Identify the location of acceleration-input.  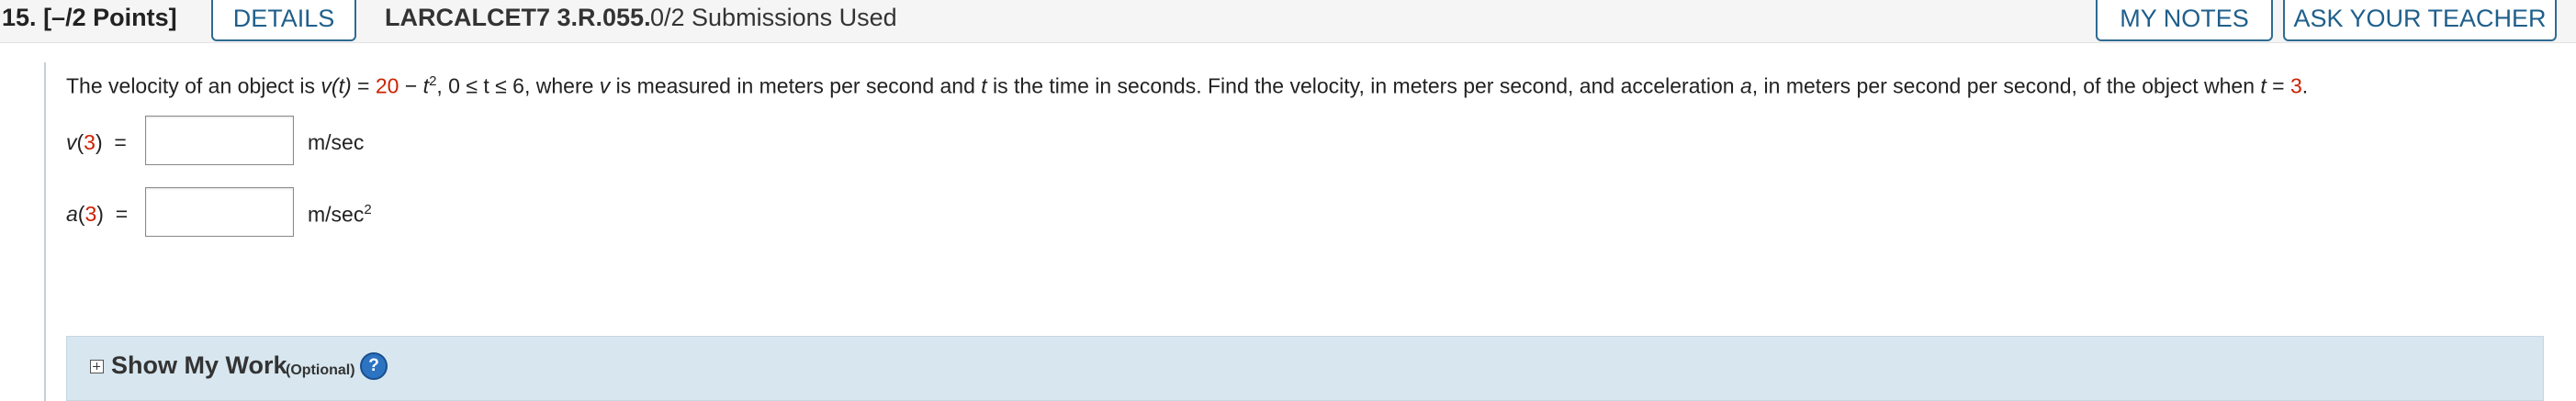
(219, 212).